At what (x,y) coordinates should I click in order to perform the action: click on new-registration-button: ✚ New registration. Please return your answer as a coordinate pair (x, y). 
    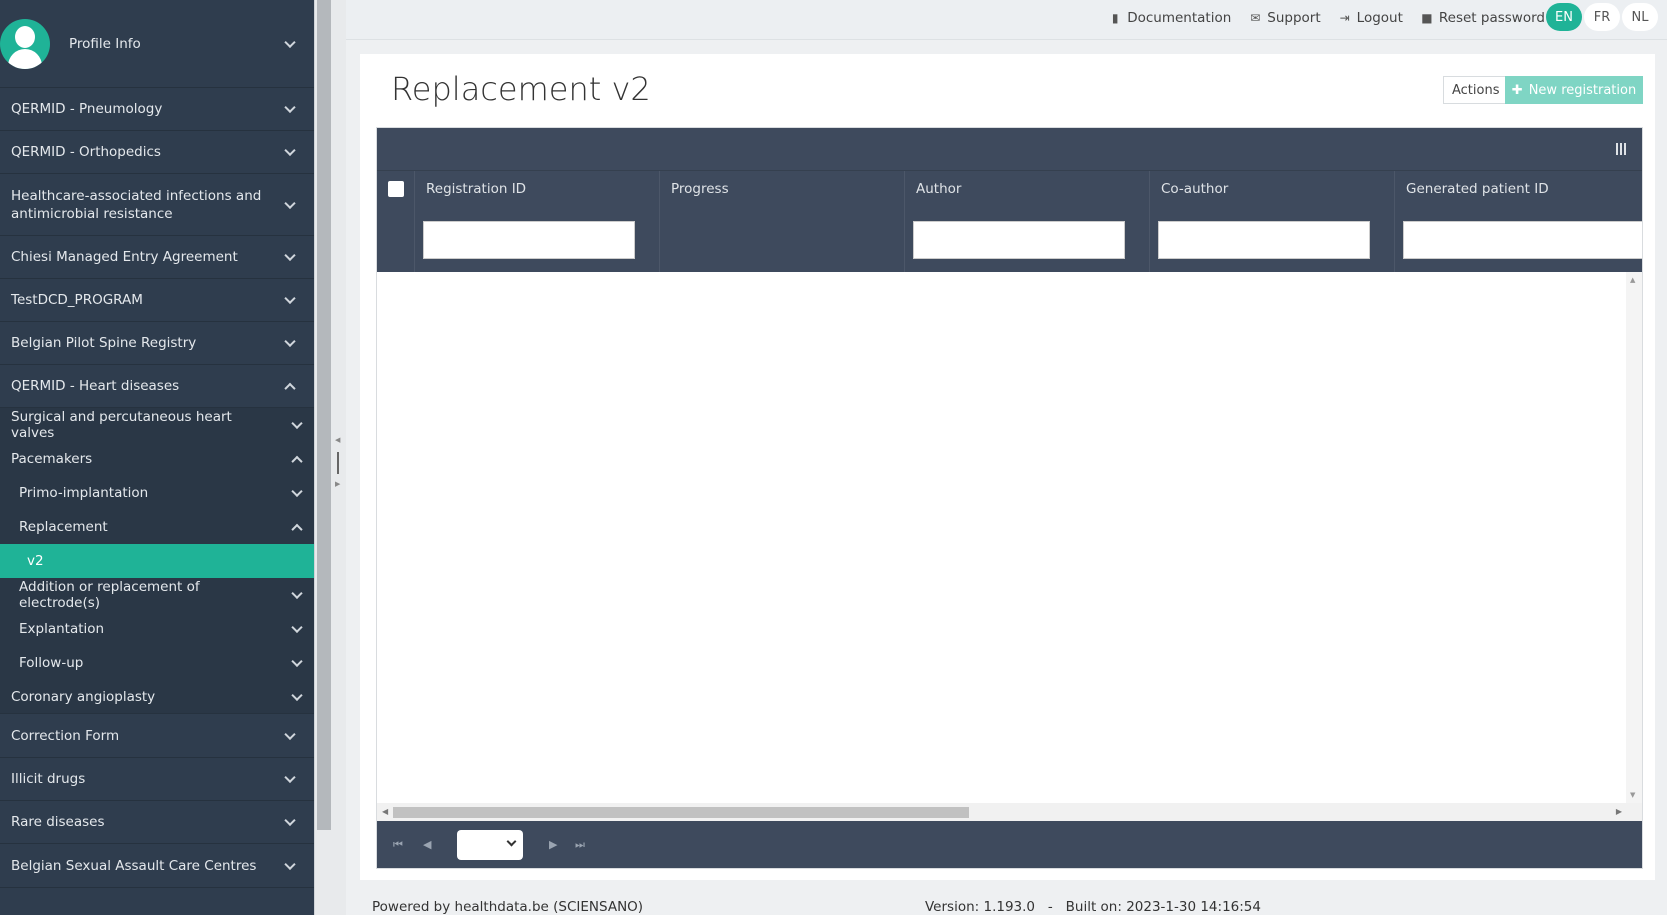
    Looking at the image, I should click on (1574, 90).